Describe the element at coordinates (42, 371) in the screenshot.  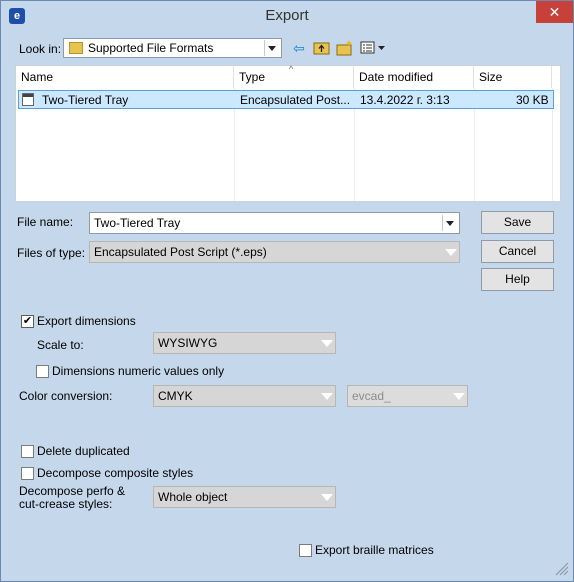
I see `numeric-only-checkbox` at that location.